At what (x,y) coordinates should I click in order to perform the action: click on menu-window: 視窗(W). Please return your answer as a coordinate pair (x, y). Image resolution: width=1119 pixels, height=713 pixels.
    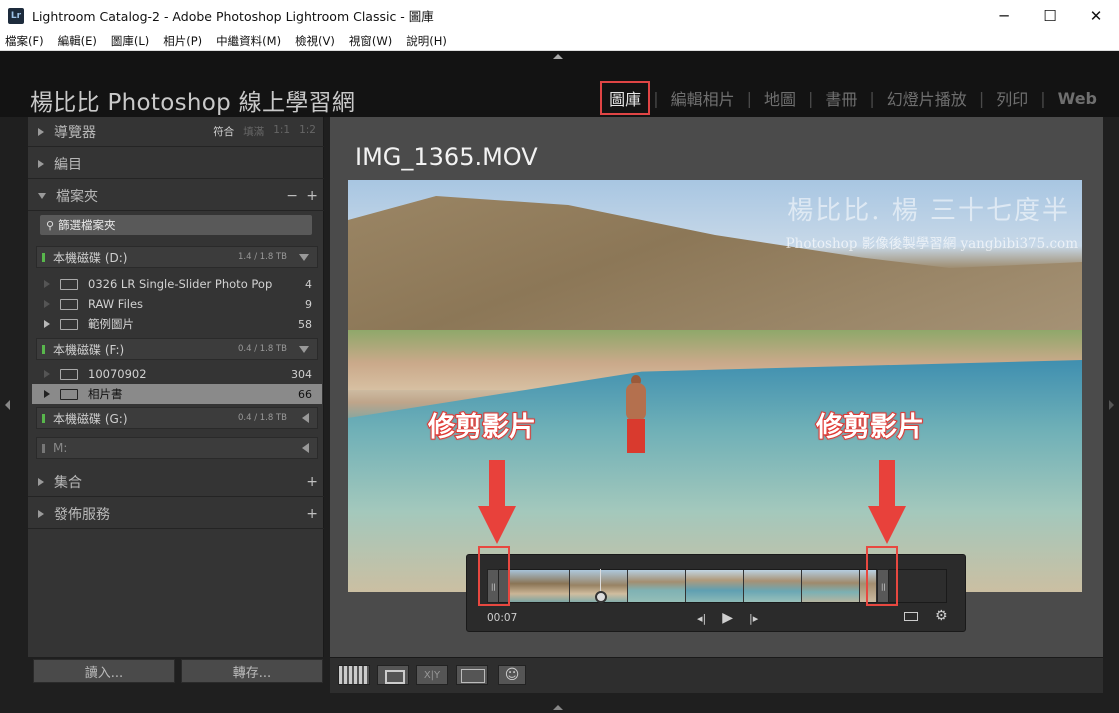
    Looking at the image, I should click on (370, 41).